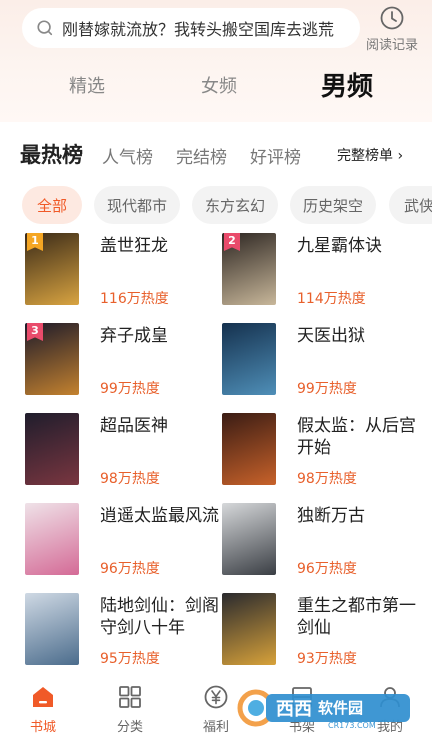 This screenshot has height=738, width=432. Describe the element at coordinates (52, 269) in the screenshot. I see `book-cover: 1` at that location.